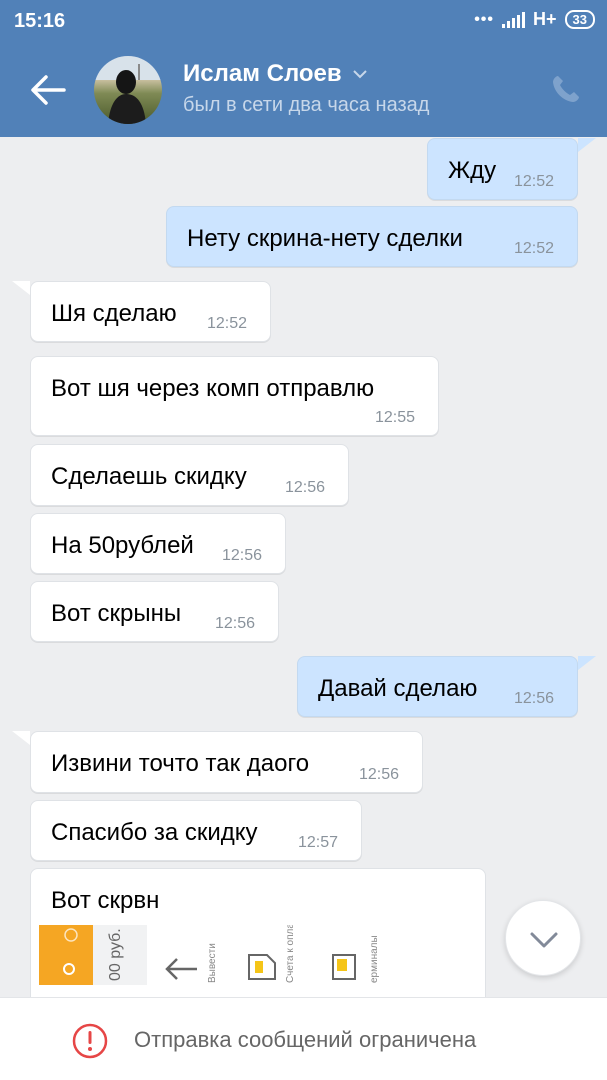  Describe the element at coordinates (262, 73) in the screenshot. I see `contact-name: Ислам Слоев` at that location.